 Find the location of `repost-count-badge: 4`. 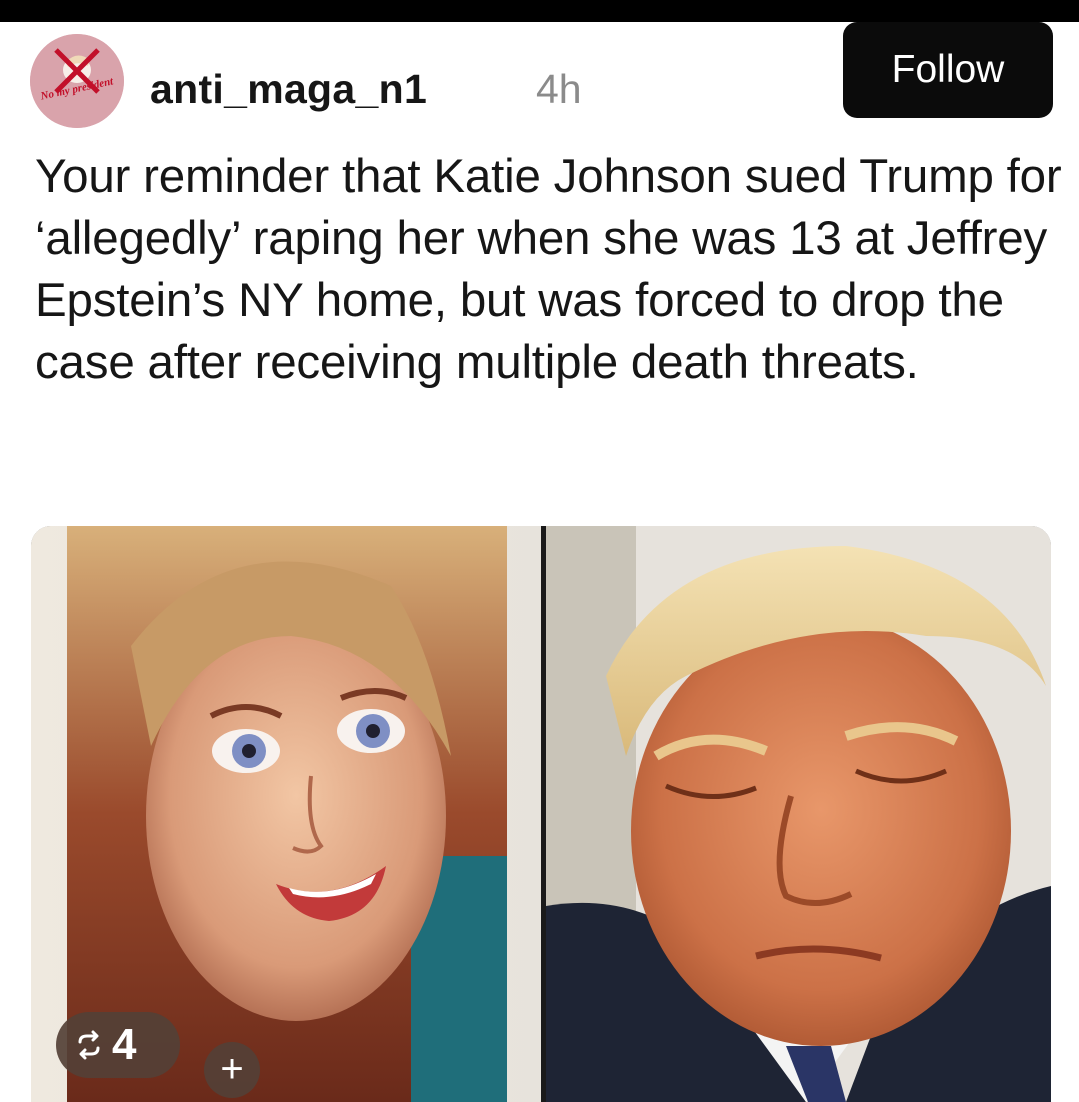

repost-count-badge: 4 is located at coordinates (118, 1045).